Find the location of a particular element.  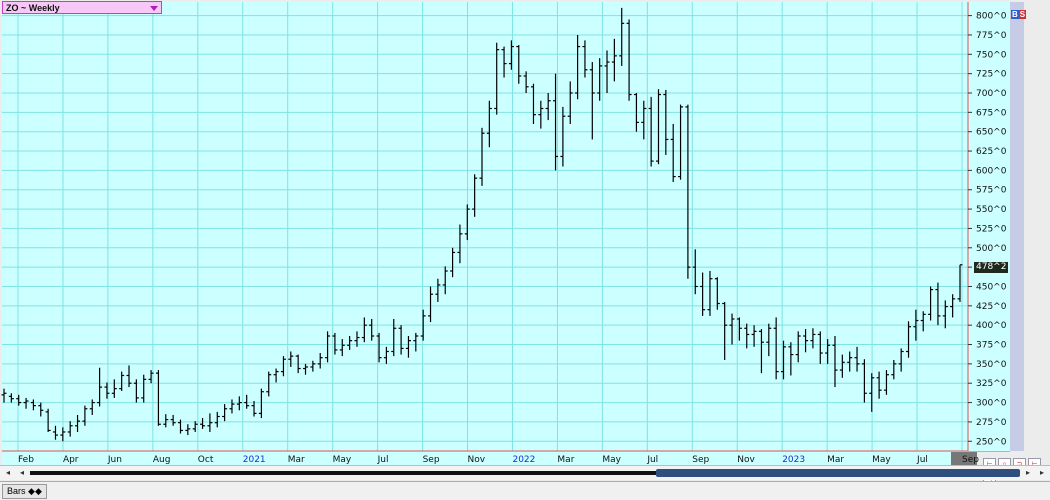

symbol-label: ZO ~ Weekly is located at coordinates (33, 8).